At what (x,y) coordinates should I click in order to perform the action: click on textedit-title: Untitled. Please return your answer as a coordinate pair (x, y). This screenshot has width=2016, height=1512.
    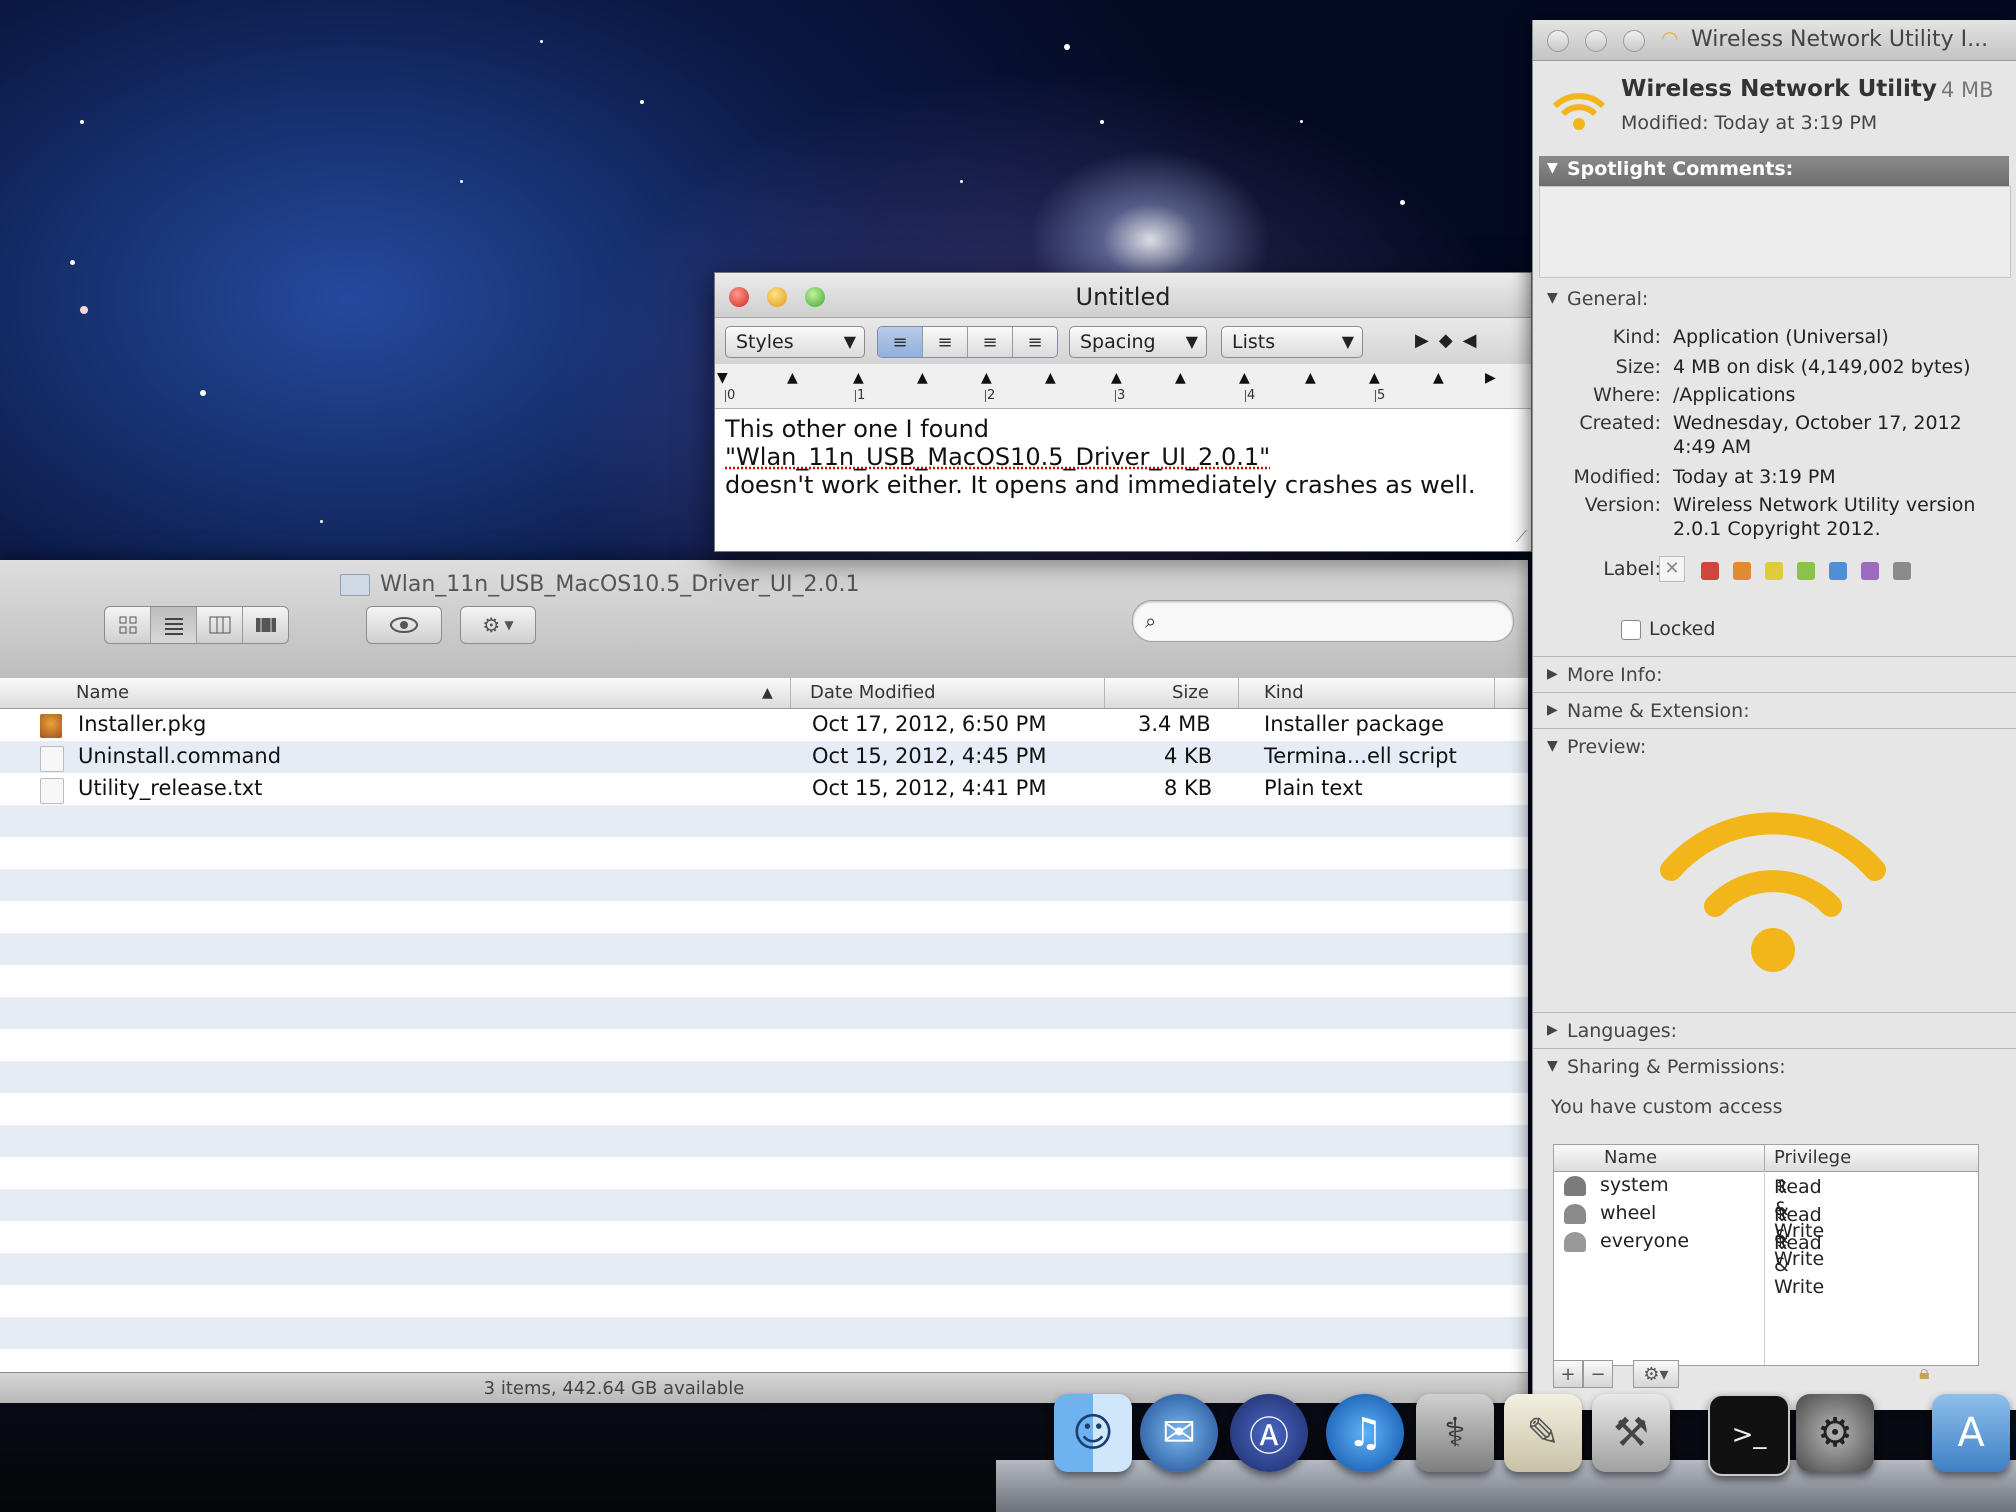
    Looking at the image, I should click on (1123, 297).